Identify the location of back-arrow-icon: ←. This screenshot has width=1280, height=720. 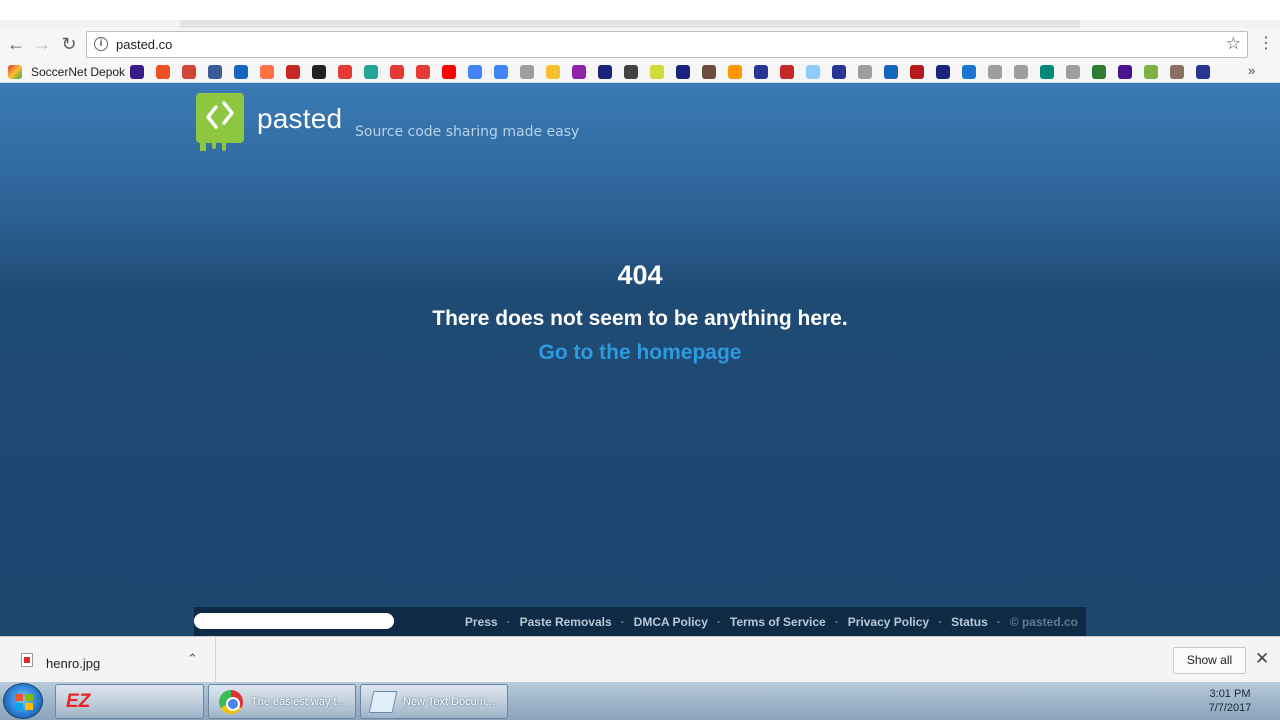
(16, 44).